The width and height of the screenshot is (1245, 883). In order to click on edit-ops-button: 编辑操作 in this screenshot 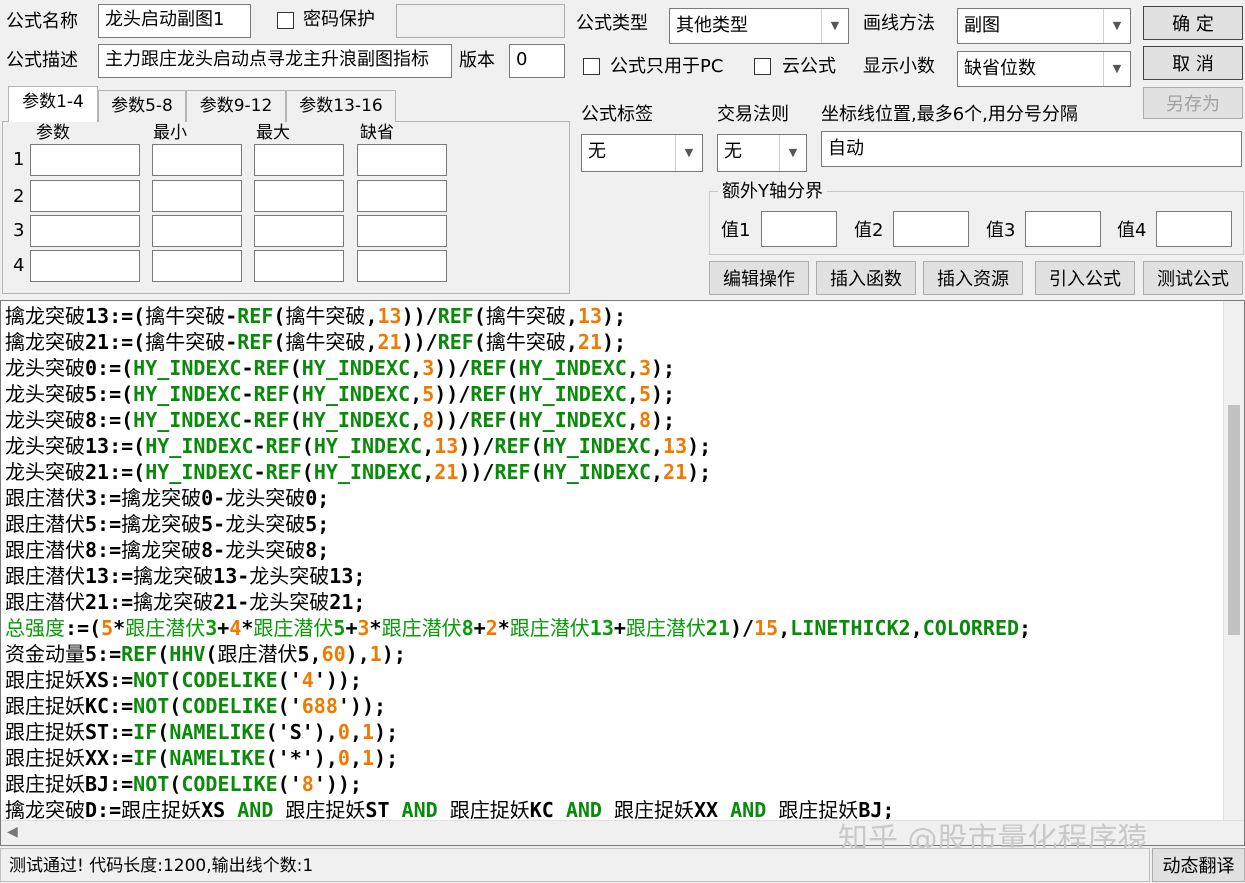, I will do `click(759, 278)`.